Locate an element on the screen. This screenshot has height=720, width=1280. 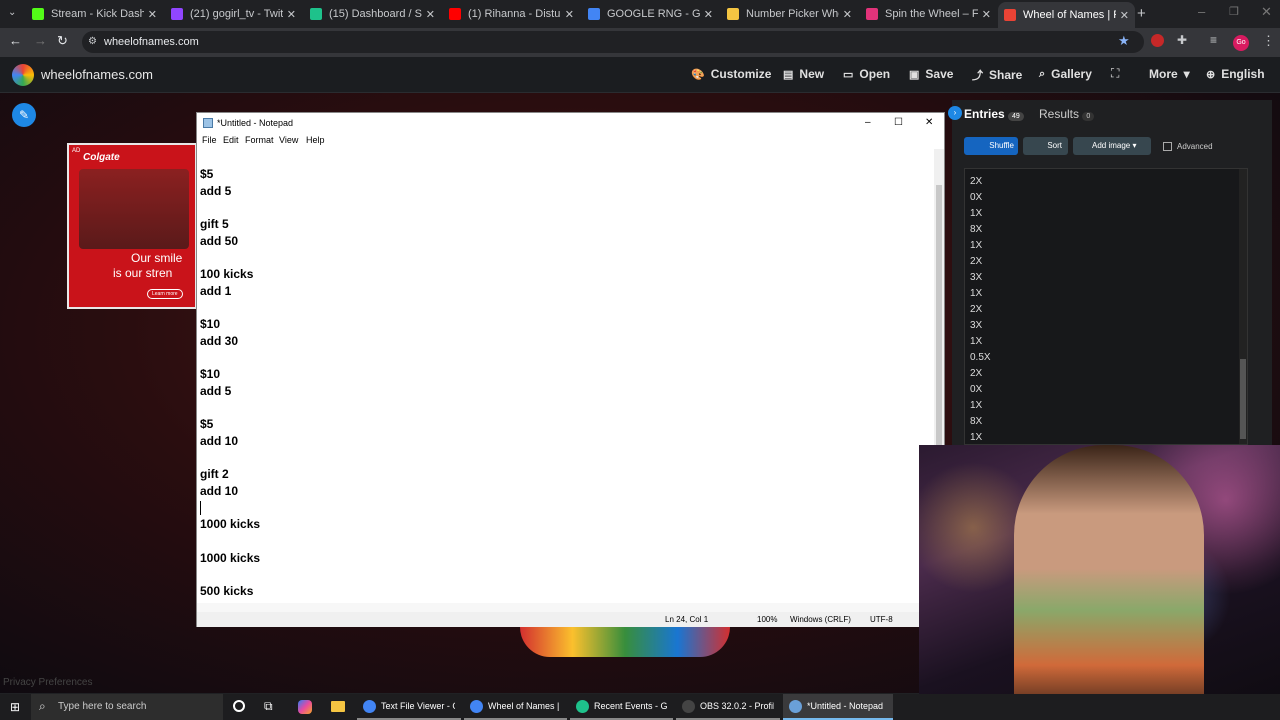
new-tab-icon: + is located at coordinates (1141, 13).